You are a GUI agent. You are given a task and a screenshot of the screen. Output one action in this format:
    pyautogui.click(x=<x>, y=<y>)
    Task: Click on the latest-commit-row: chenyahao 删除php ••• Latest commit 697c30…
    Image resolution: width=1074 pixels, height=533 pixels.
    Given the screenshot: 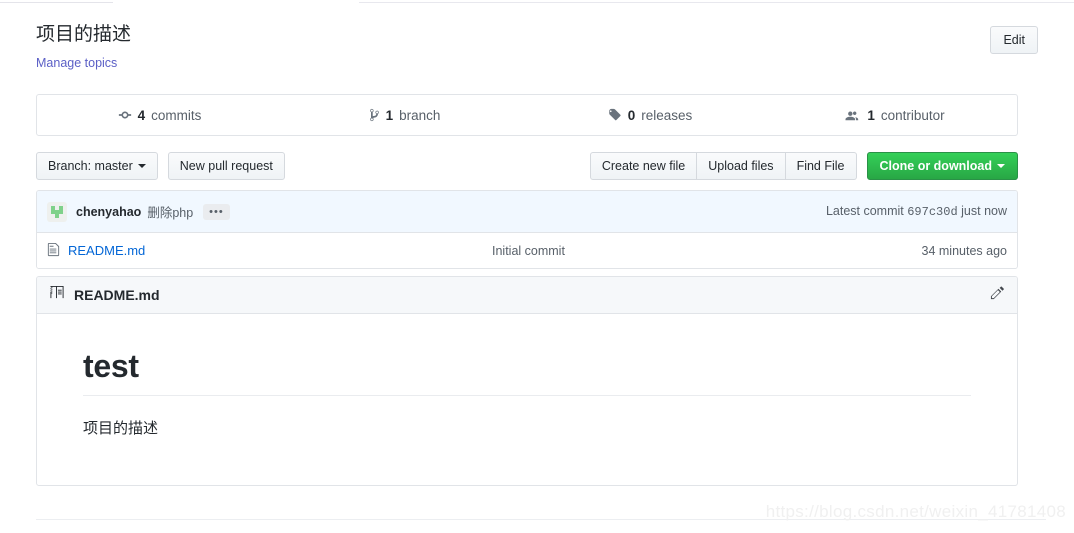 What is the action you would take?
    pyautogui.click(x=527, y=212)
    